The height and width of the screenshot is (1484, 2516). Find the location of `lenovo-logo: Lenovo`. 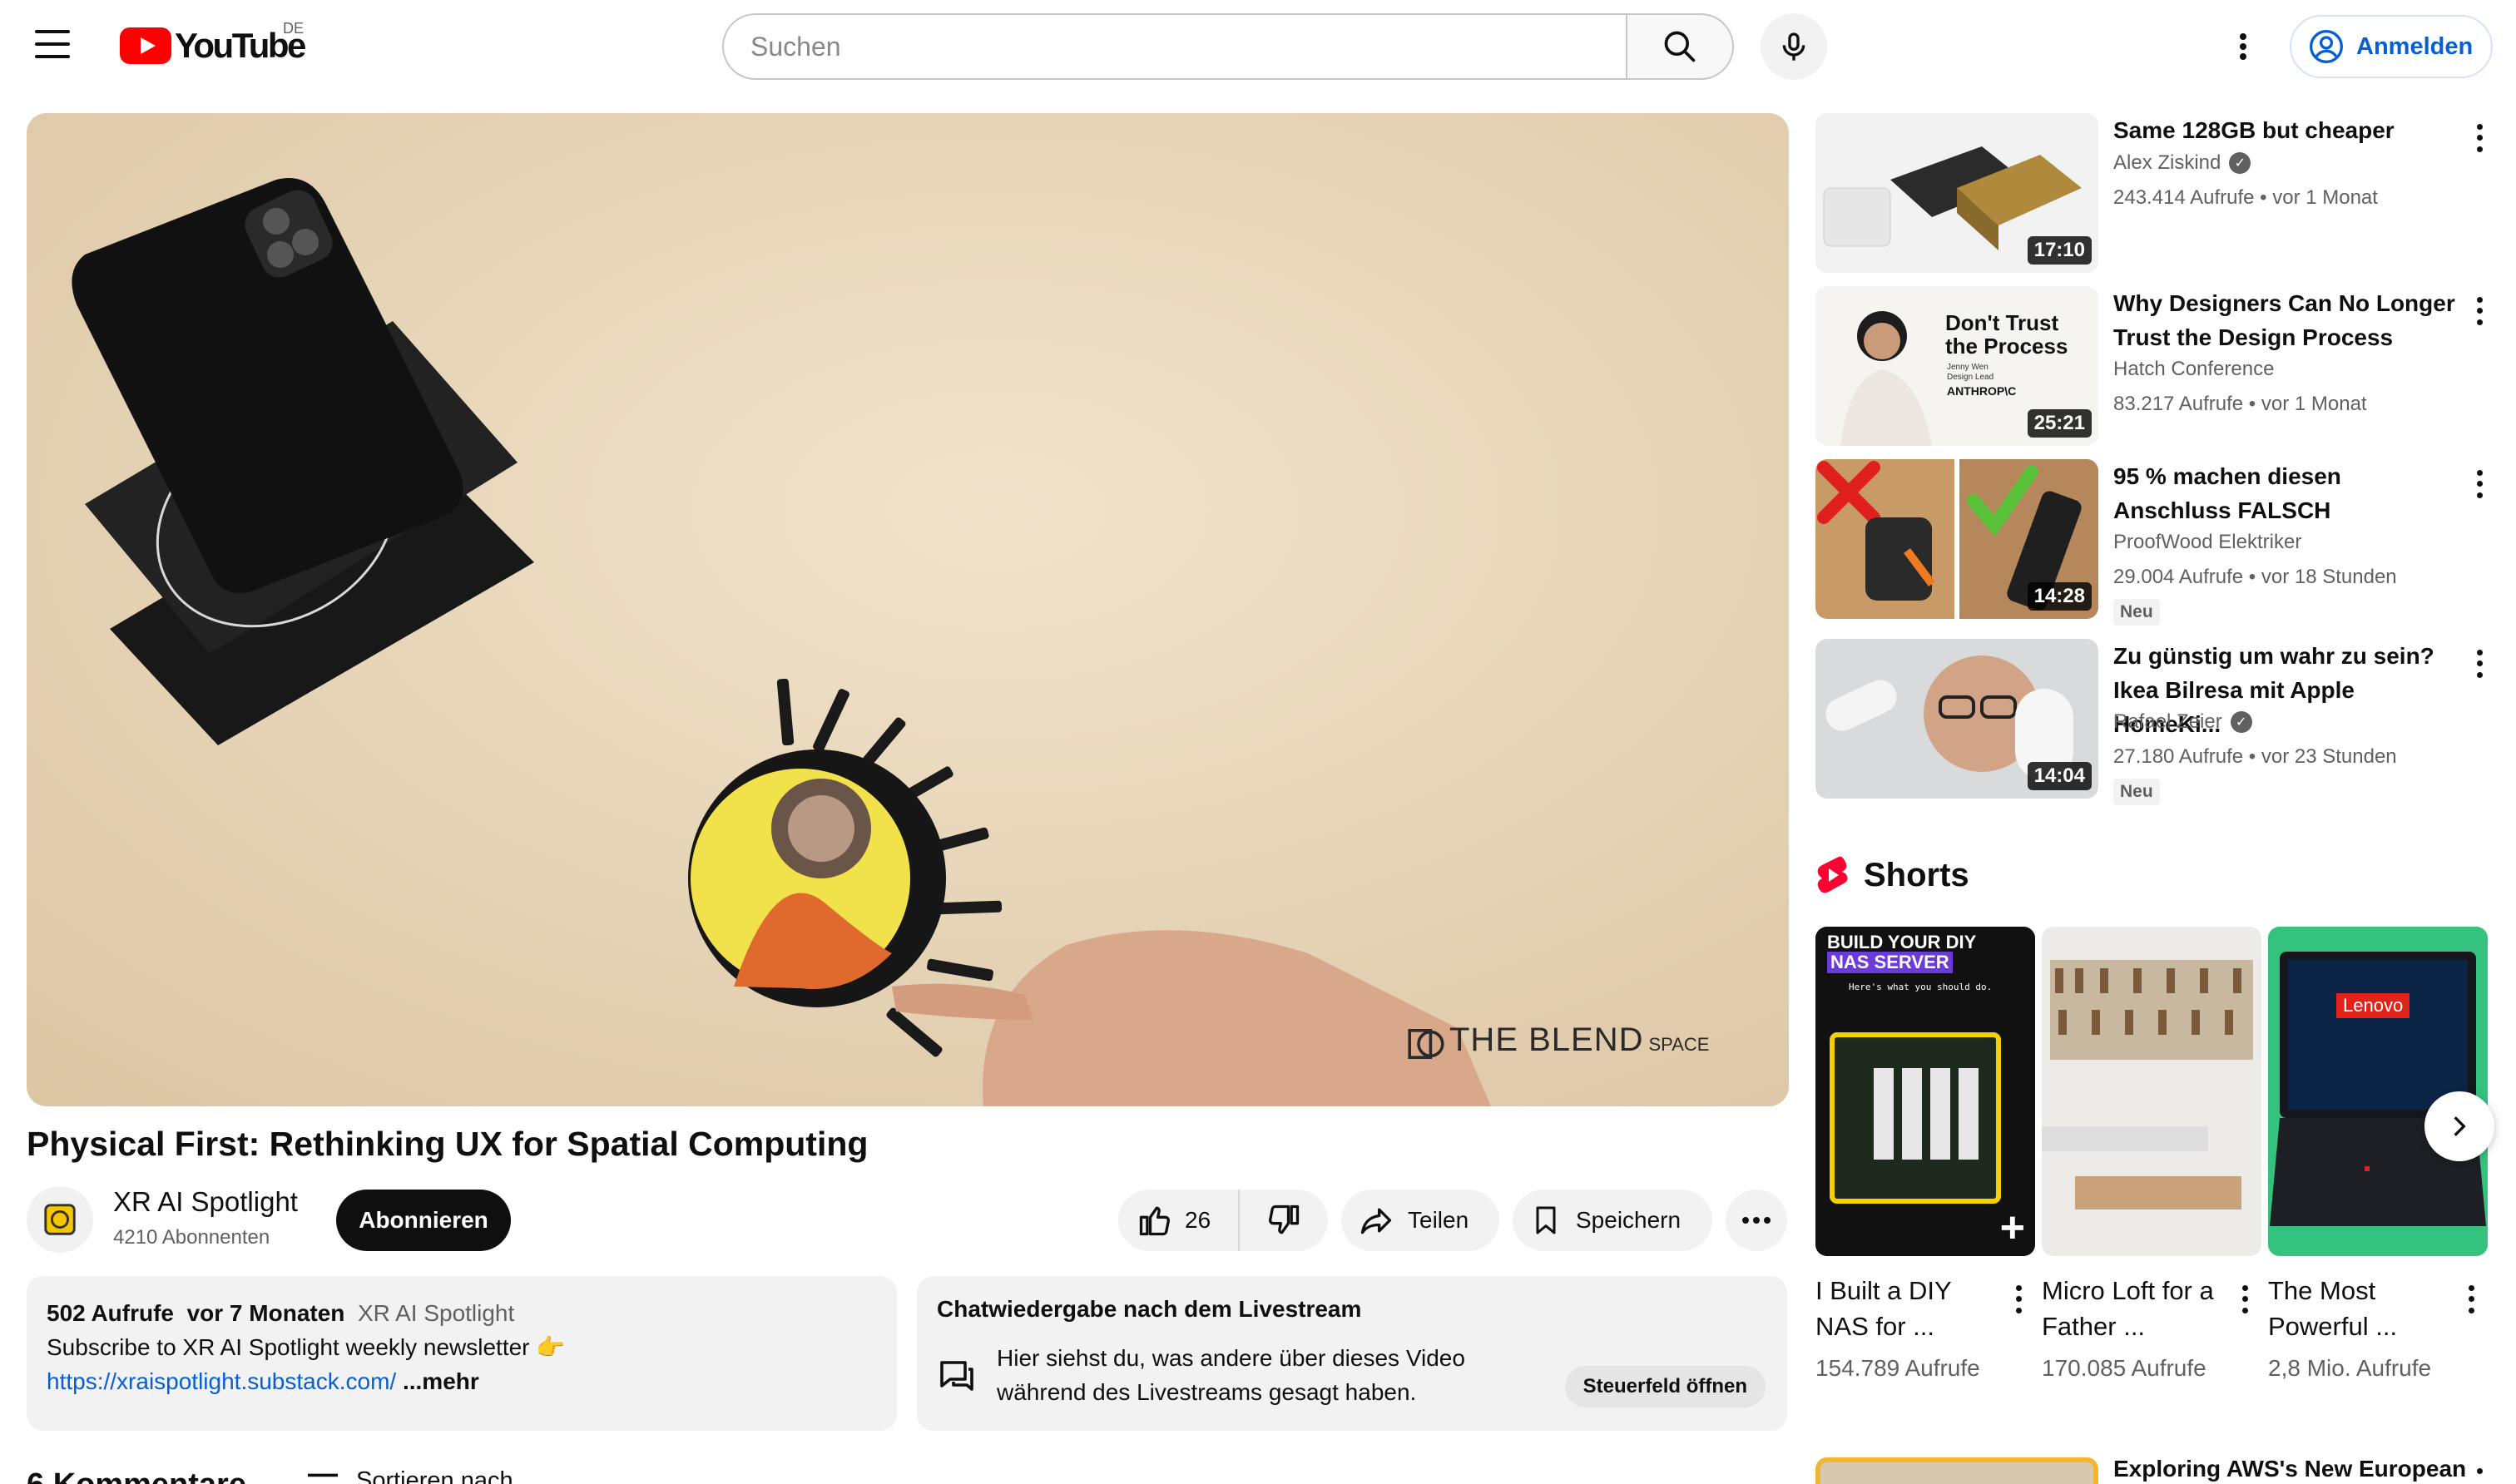

lenovo-logo: Lenovo is located at coordinates (2373, 1005).